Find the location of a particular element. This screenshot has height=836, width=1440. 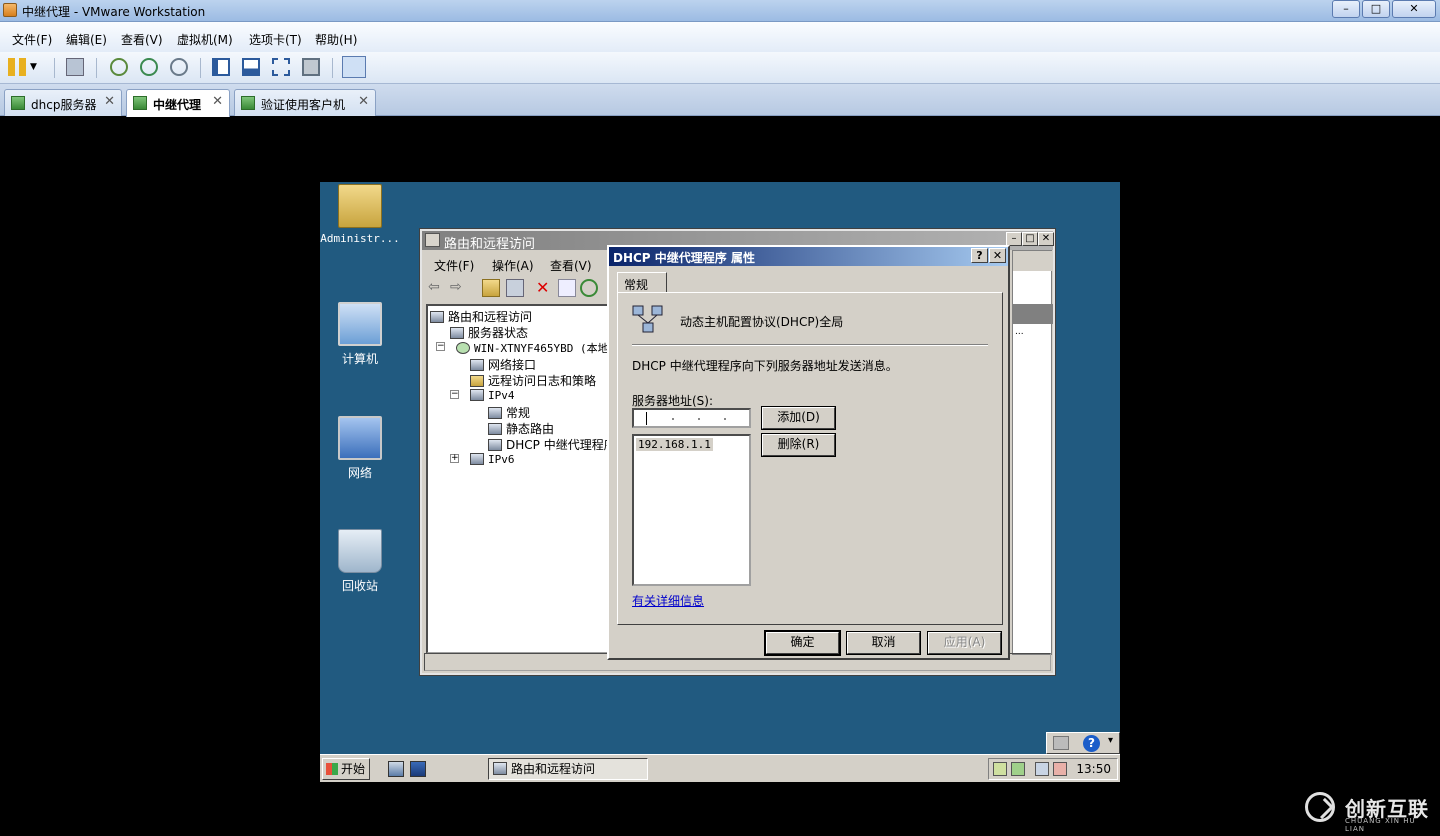

language-bar-options-icon: ▾ is located at coordinates (1110, 740).